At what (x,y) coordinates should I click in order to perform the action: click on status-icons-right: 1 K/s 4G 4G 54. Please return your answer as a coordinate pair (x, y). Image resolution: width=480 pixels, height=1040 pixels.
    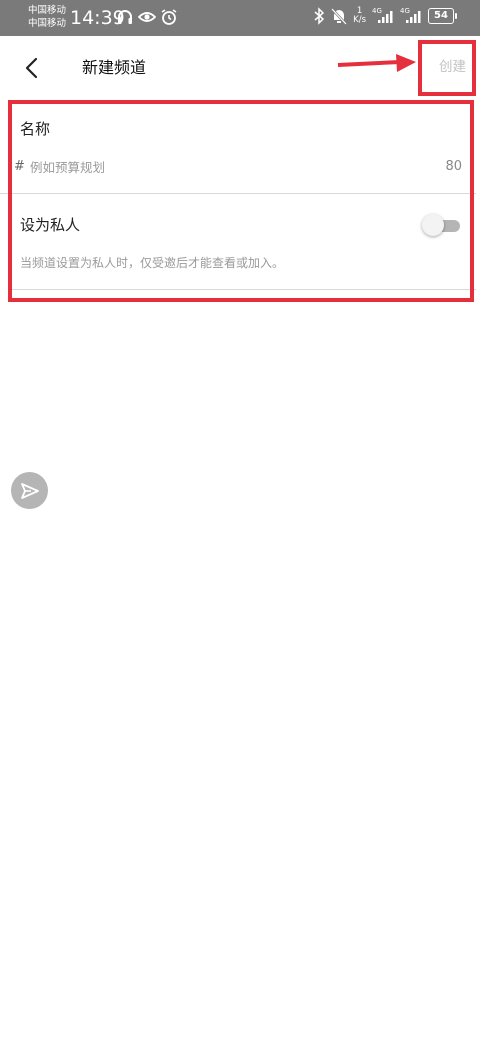
    Looking at the image, I should click on (385, 15).